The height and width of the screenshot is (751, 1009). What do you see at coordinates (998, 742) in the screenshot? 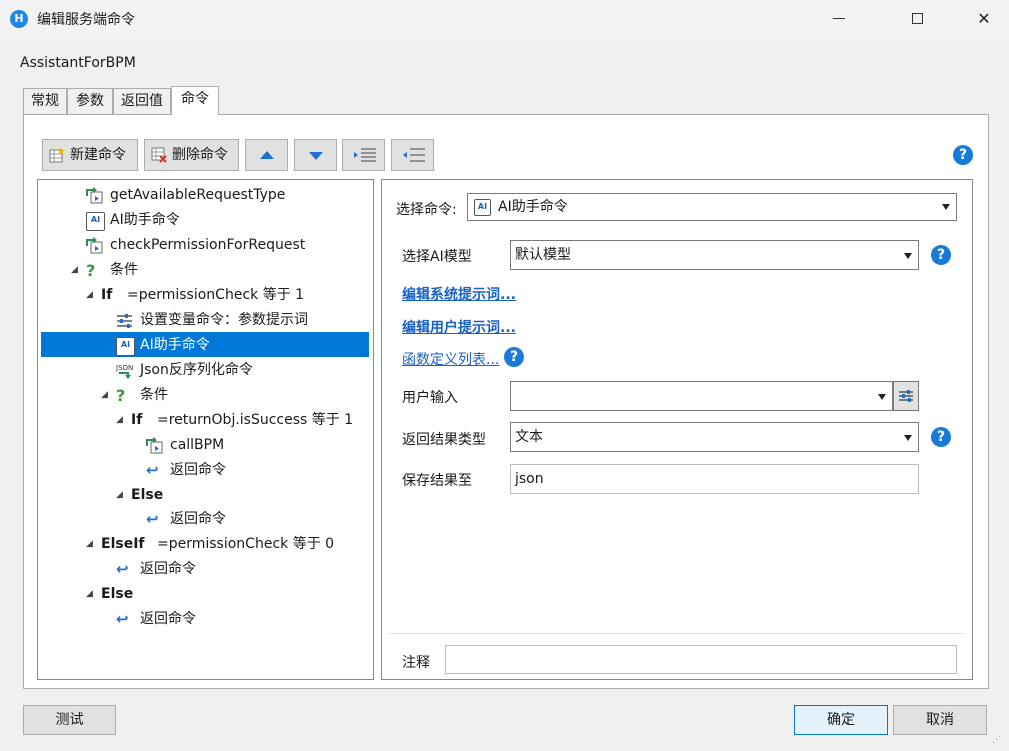
I see `resize-grip-icon: ⋰` at bounding box center [998, 742].